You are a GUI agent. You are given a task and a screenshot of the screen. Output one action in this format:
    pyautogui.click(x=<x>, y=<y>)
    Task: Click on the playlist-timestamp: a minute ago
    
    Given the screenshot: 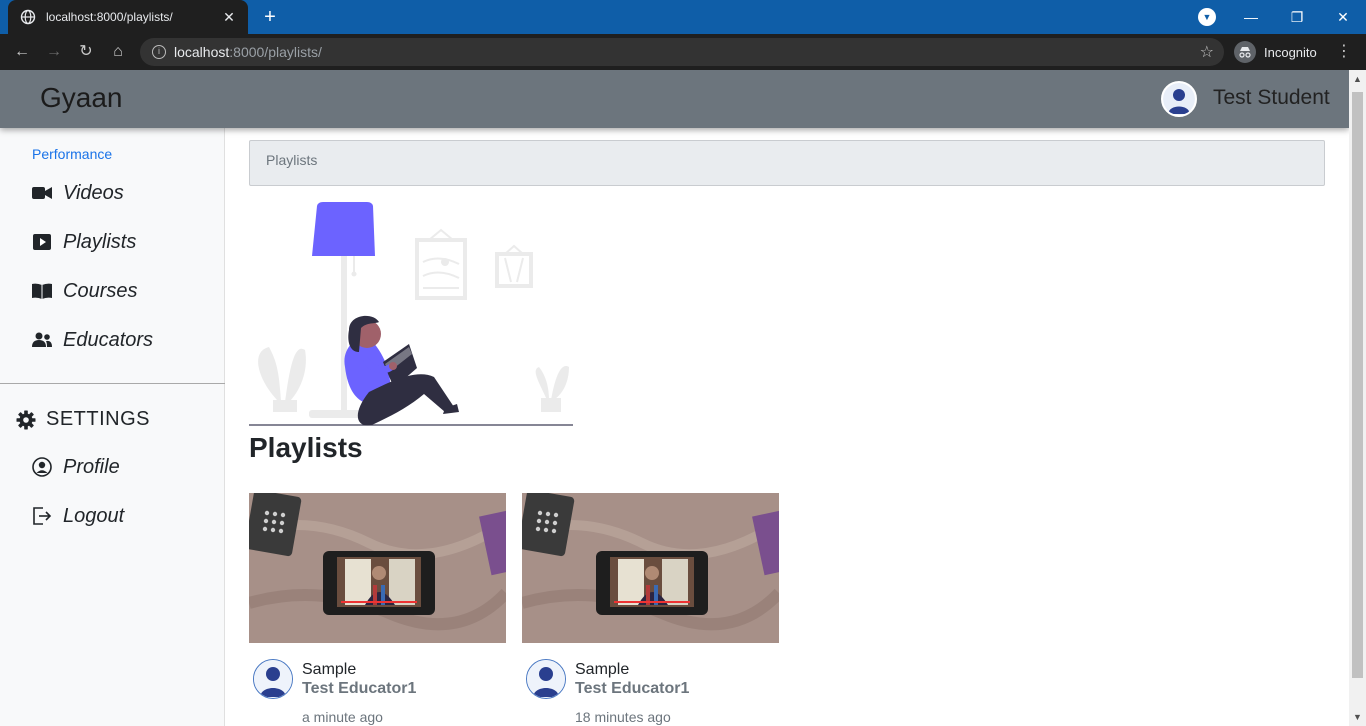 What is the action you would take?
    pyautogui.click(x=342, y=717)
    